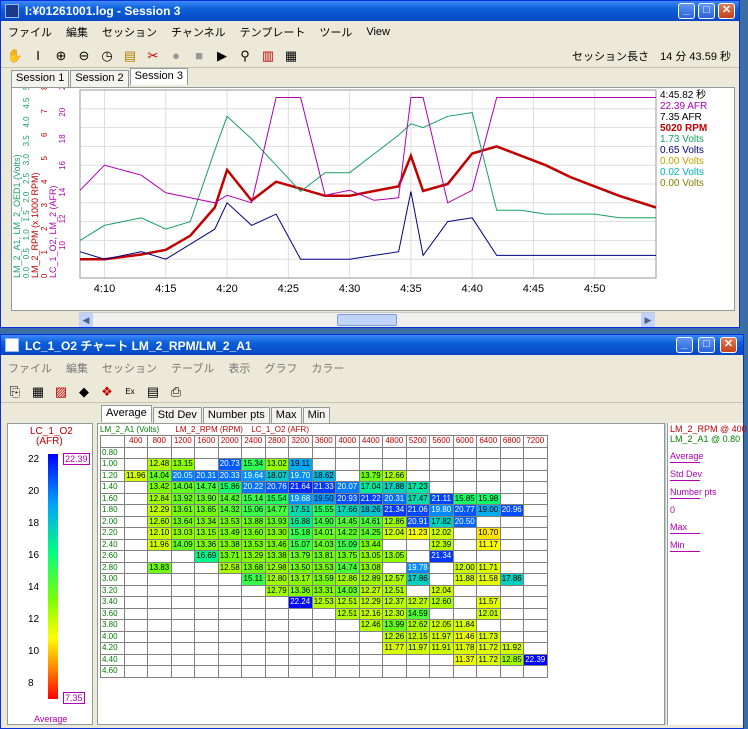 Image resolution: width=748 pixels, height=729 pixels. Describe the element at coordinates (488, 544) in the screenshot. I see `table-cell: 11.17` at that location.